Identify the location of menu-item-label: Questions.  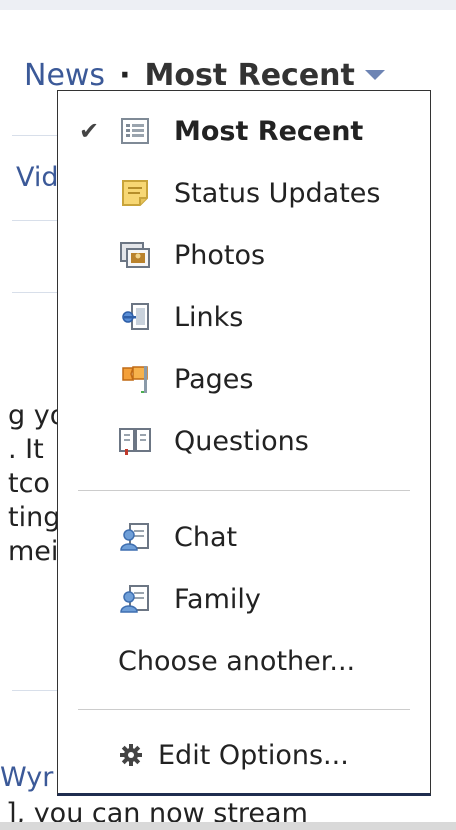
(241, 441).